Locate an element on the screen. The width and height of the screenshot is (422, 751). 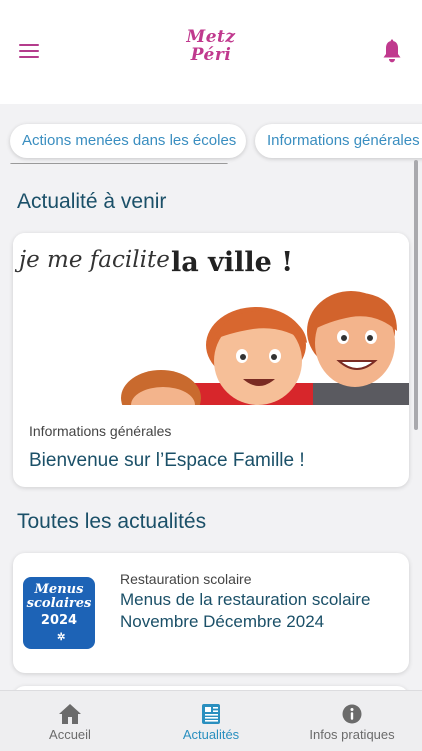
logo-line-2: Péri is located at coordinates (211, 55).